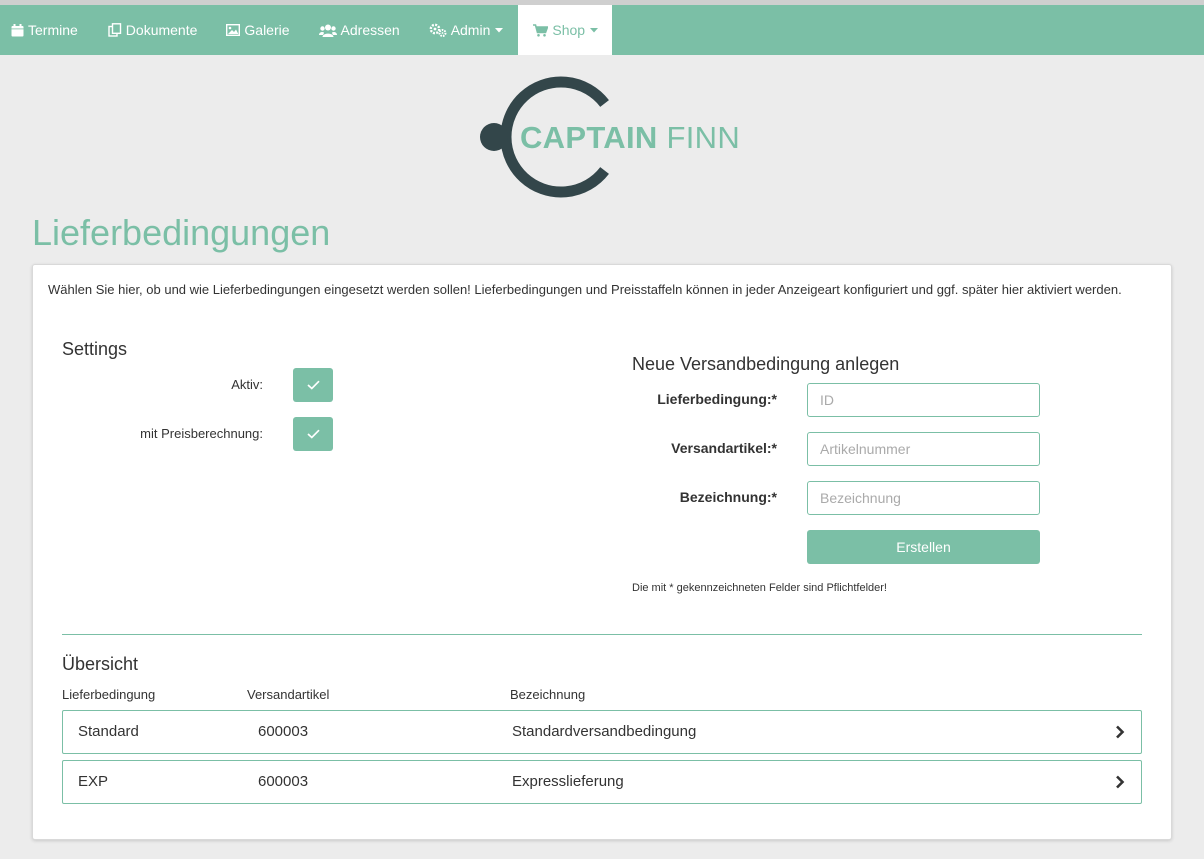 The width and height of the screenshot is (1204, 859). Describe the element at coordinates (717, 399) in the screenshot. I see `lieferbedingung-label: Lieferbedingung:*` at that location.